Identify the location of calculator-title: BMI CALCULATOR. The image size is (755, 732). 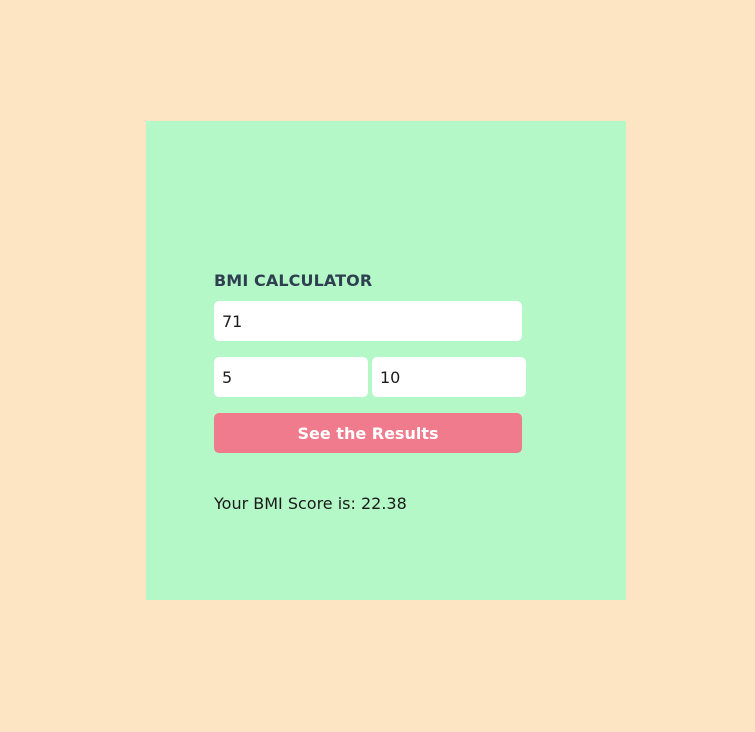
(293, 280).